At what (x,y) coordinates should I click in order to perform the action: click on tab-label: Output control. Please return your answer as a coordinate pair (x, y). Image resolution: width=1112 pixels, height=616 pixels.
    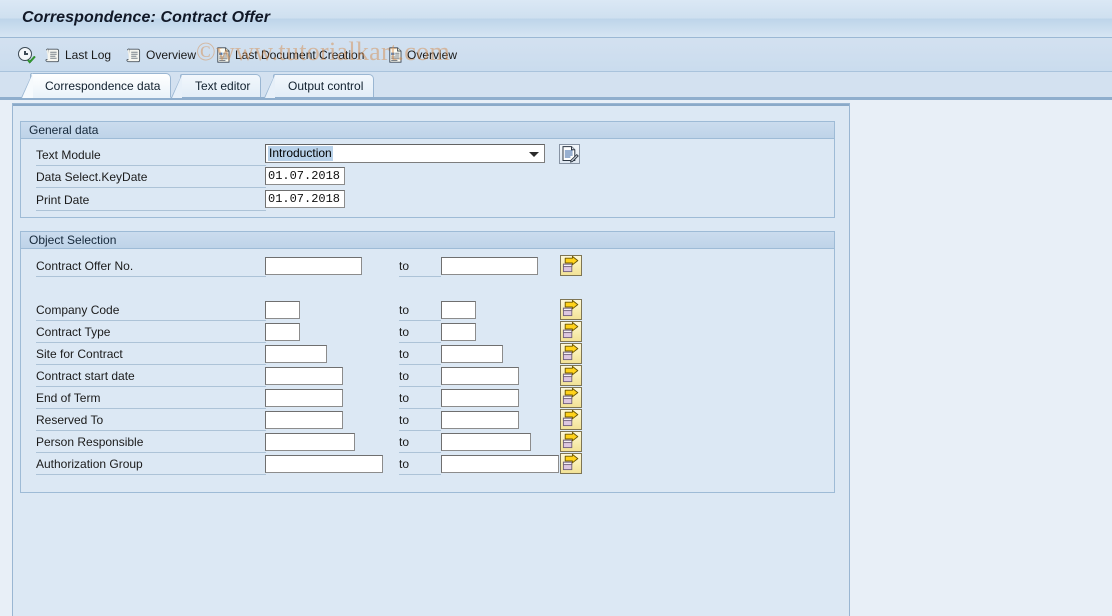
    Looking at the image, I should click on (326, 86).